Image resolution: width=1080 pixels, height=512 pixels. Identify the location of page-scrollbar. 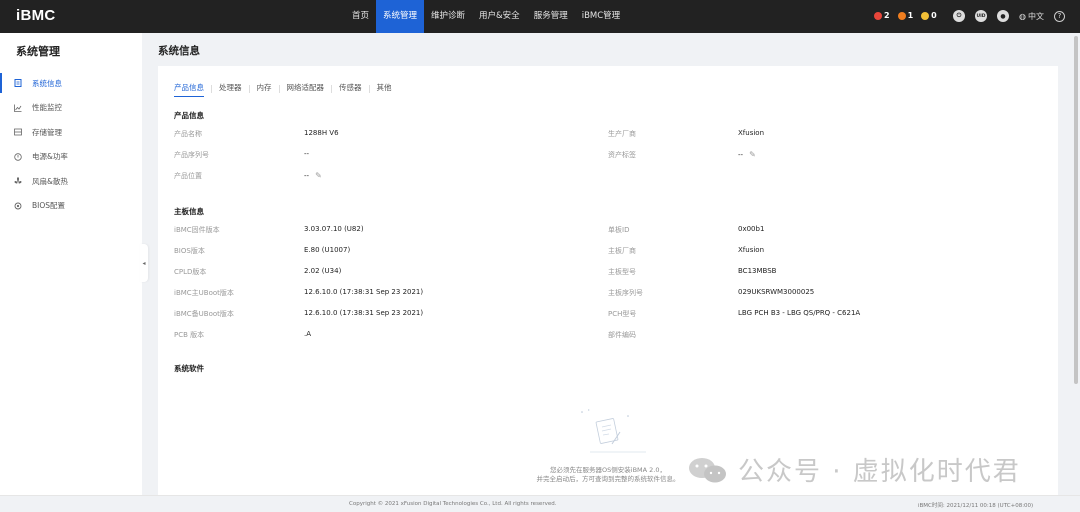
(1076, 210).